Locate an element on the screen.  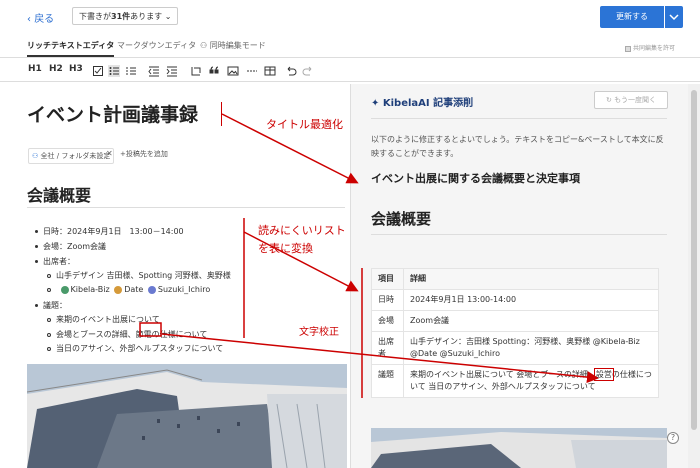
mention: Kibela-Biz is located at coordinates (90, 289).